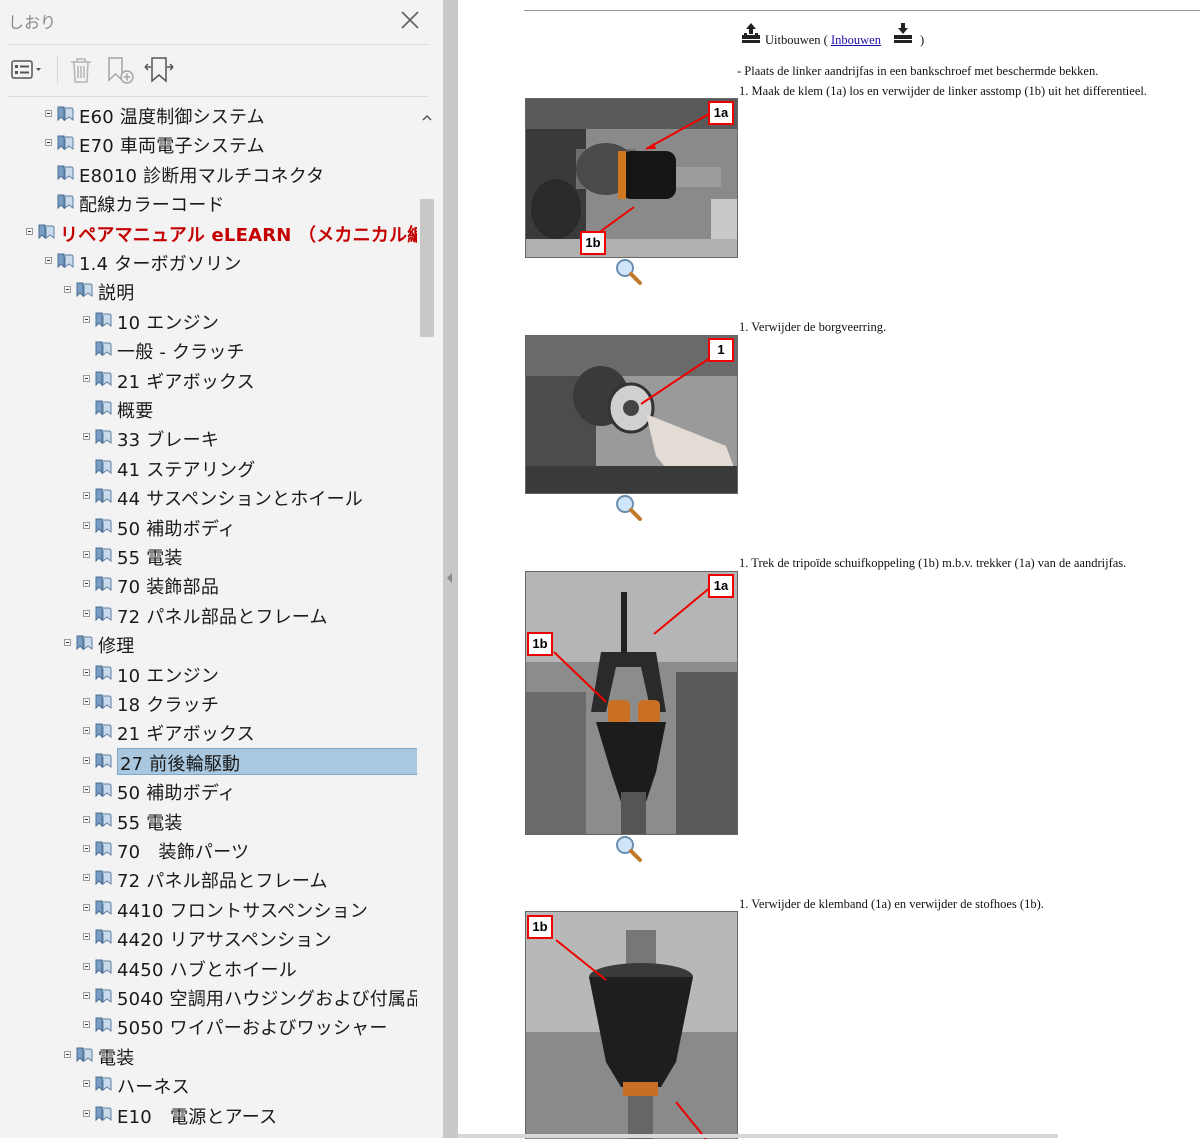 The image size is (1200, 1139). I want to click on panel-splitter, so click(450, 569).